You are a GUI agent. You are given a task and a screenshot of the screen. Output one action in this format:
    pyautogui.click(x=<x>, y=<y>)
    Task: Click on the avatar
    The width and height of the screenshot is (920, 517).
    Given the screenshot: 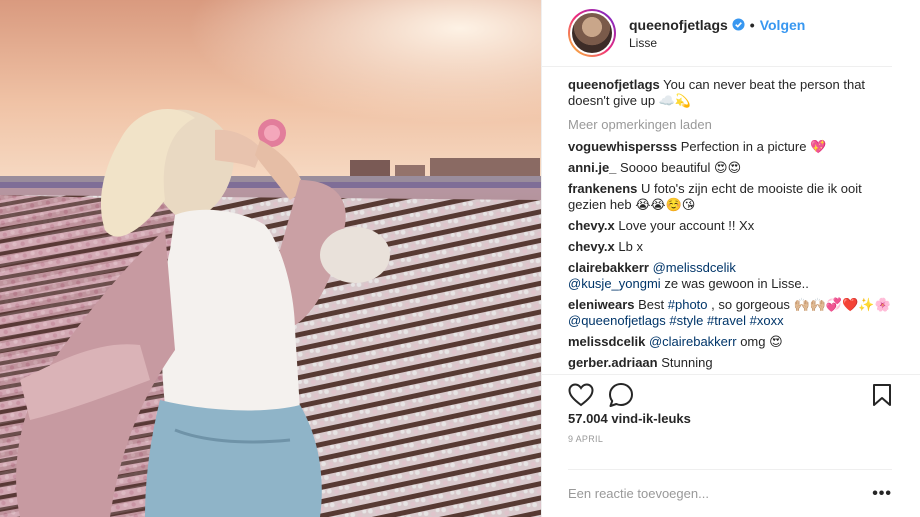 What is the action you would take?
    pyautogui.click(x=592, y=33)
    